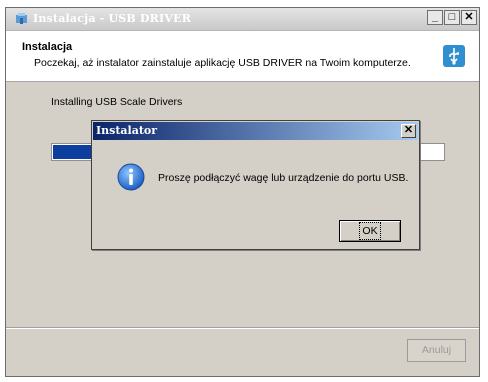  Describe the element at coordinates (454, 56) in the screenshot. I see `usb-icon` at that location.